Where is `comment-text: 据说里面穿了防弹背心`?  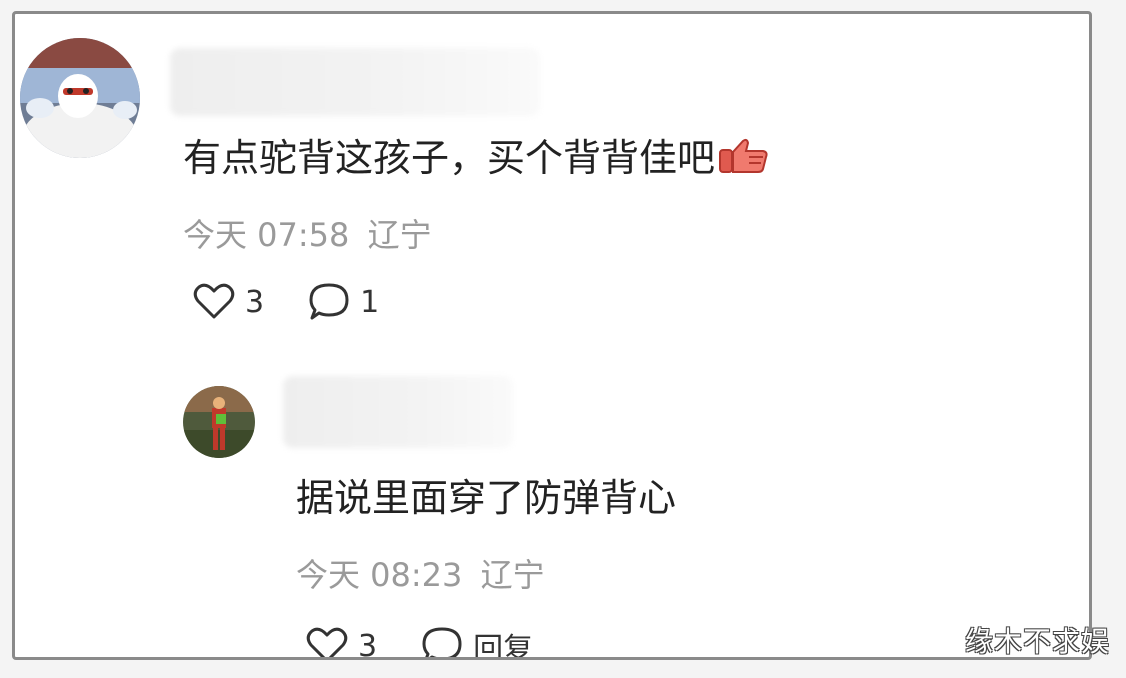 comment-text: 据说里面穿了防弹背心 is located at coordinates (486, 494).